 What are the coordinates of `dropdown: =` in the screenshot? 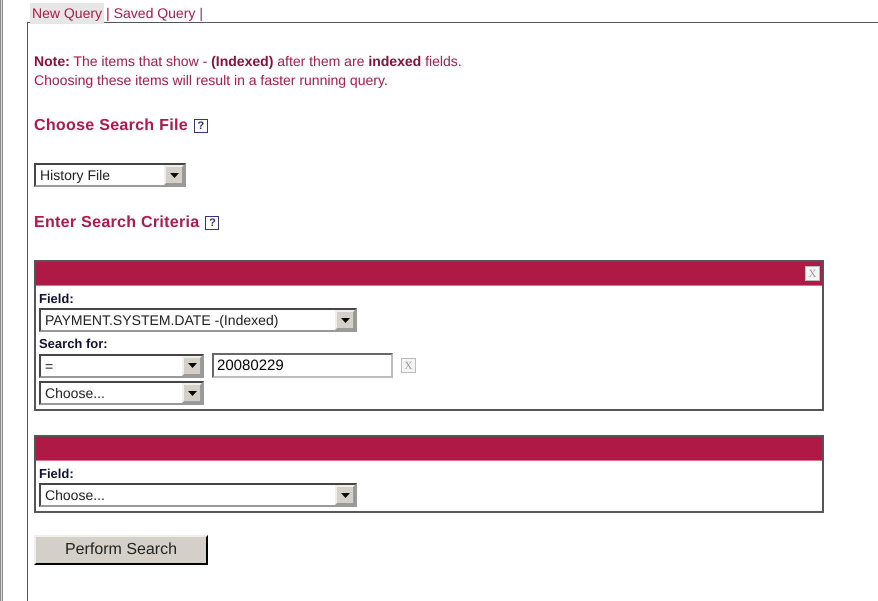 It's located at (121, 366).